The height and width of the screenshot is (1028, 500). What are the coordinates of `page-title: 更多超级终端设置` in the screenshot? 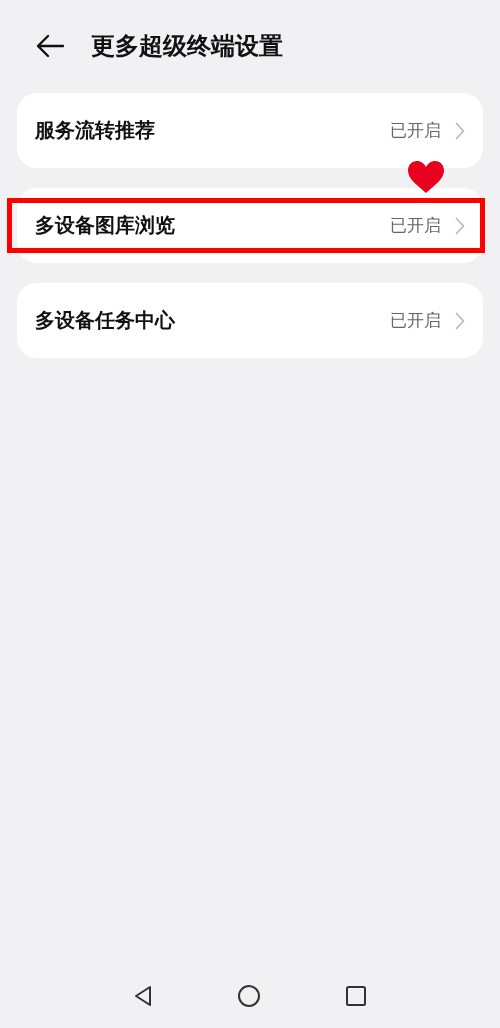 It's located at (187, 46).